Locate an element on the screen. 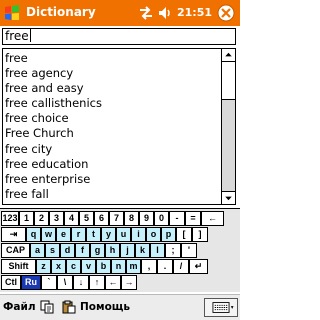 The height and width of the screenshot is (320, 320). key-symbol: ` is located at coordinates (49, 282).